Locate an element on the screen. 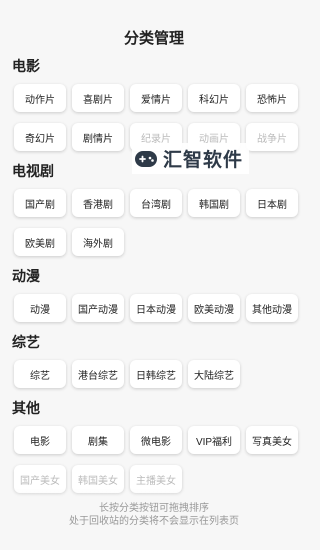 The width and height of the screenshot is (320, 550). category-chip: 剧集 is located at coordinates (98, 440).